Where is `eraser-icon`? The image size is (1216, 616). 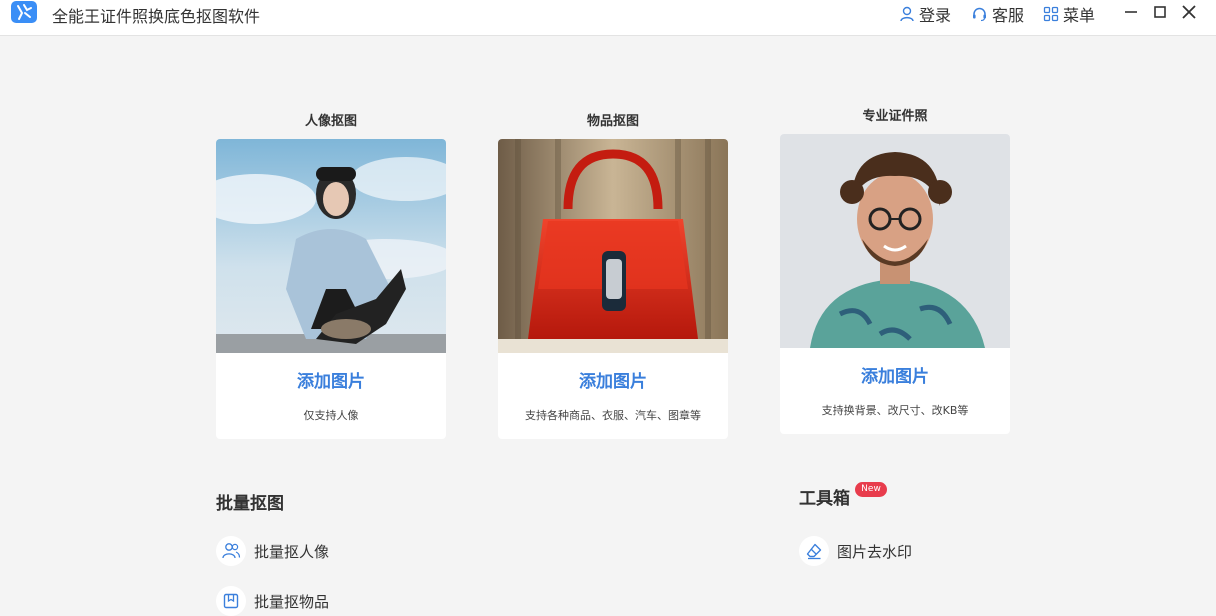
eraser-icon is located at coordinates (814, 551).